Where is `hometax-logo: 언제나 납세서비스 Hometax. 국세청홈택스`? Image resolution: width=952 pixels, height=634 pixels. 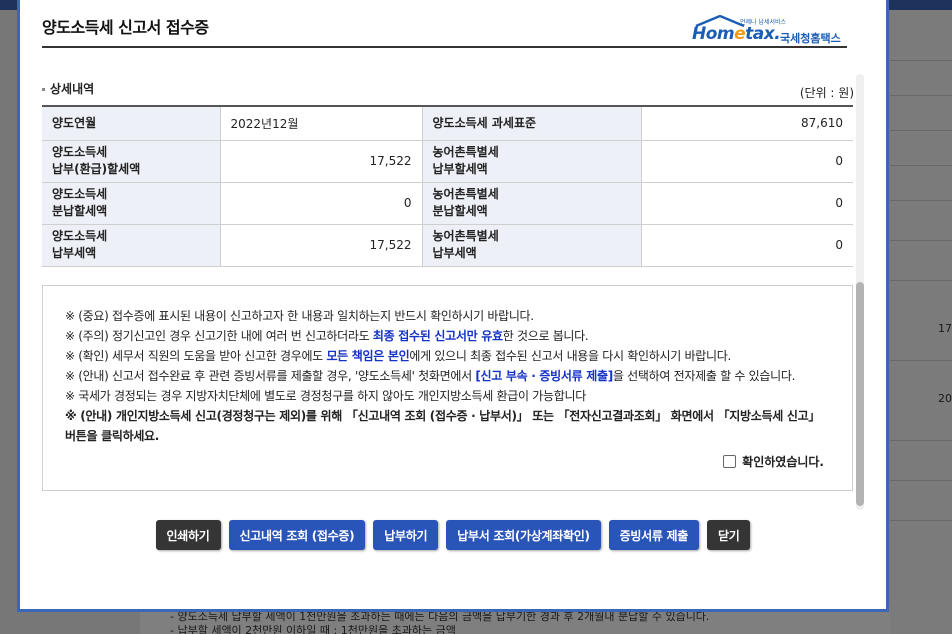 hometax-logo: 언제나 납세서비스 Hometax. 국세청홈택스 is located at coordinates (772, 29).